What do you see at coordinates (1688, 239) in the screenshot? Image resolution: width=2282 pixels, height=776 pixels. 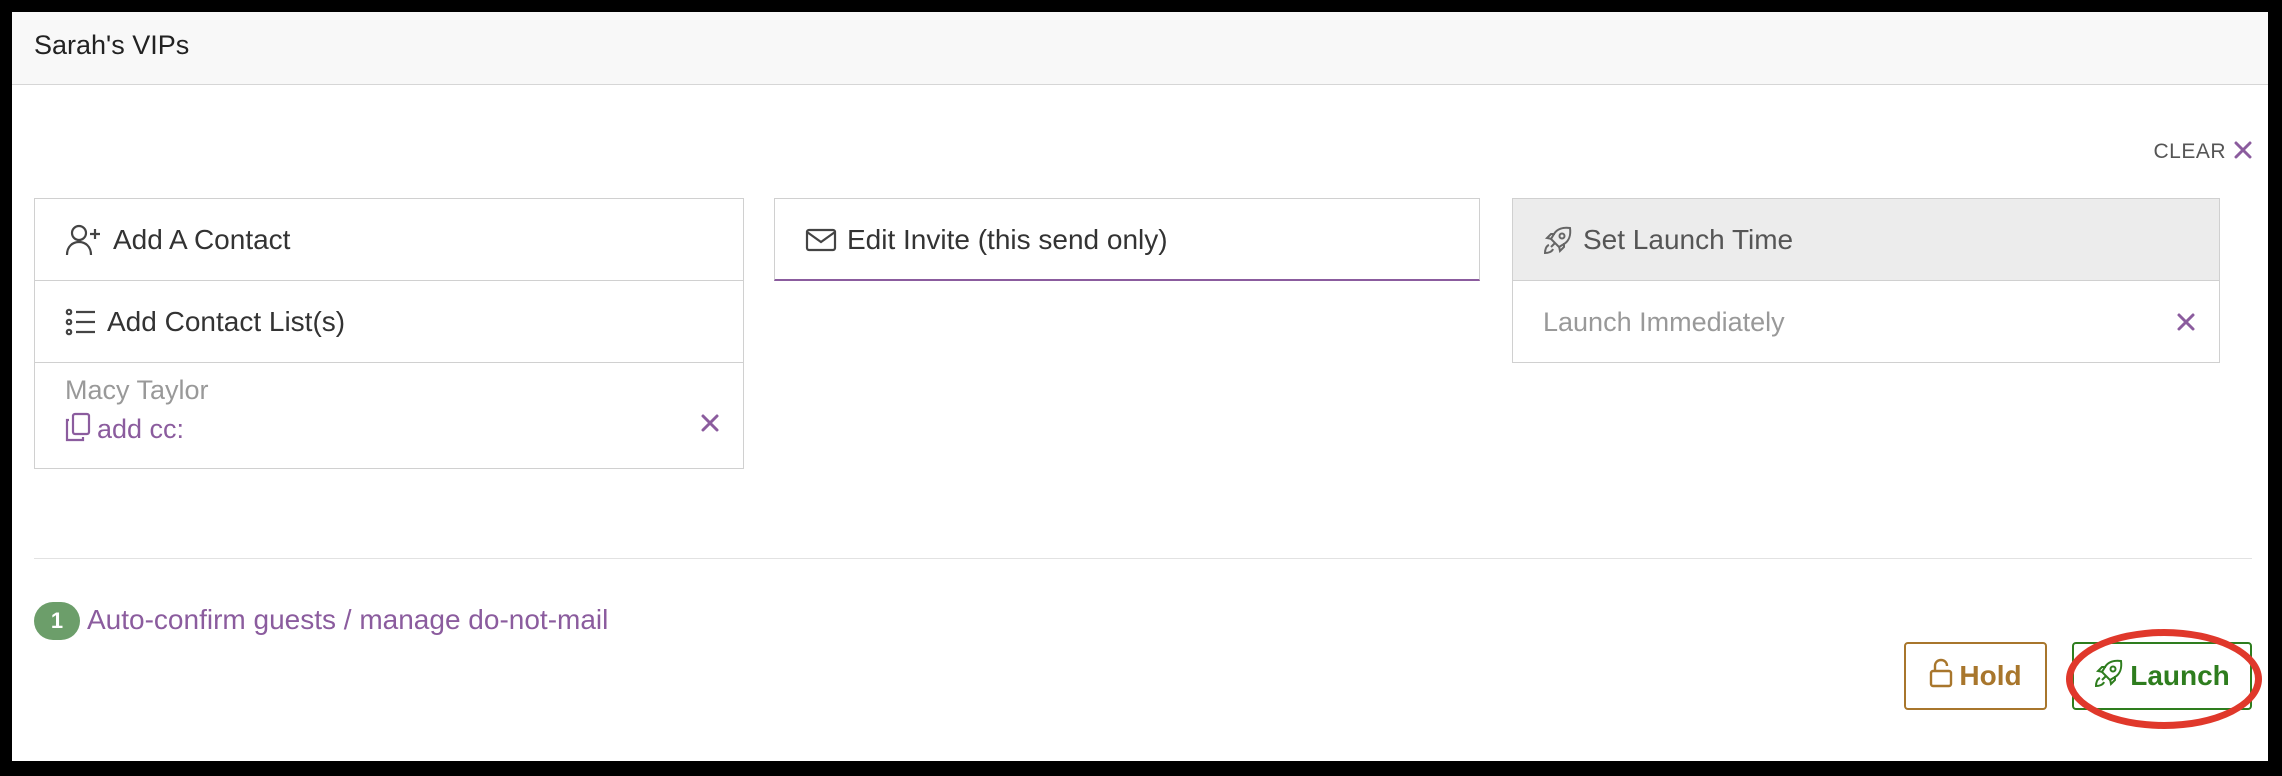 I see `set-launch-time-label: Set Launch Time` at bounding box center [1688, 239].